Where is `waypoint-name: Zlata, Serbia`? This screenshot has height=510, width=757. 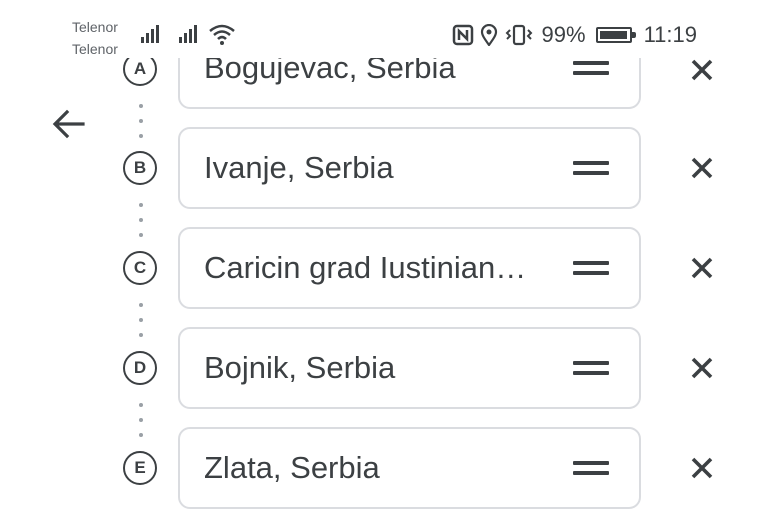 waypoint-name: Zlata, Serbia is located at coordinates (292, 467).